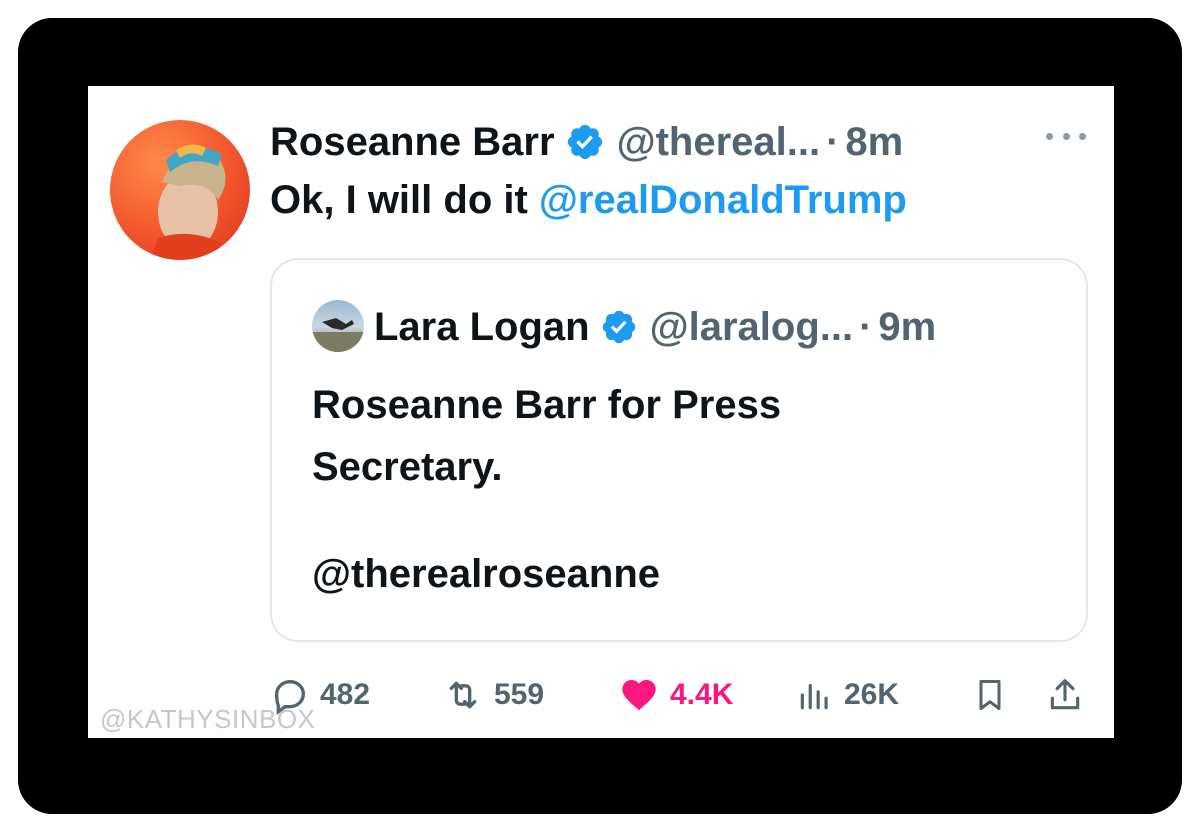  I want to click on like-button: 4.4K, so click(675, 695).